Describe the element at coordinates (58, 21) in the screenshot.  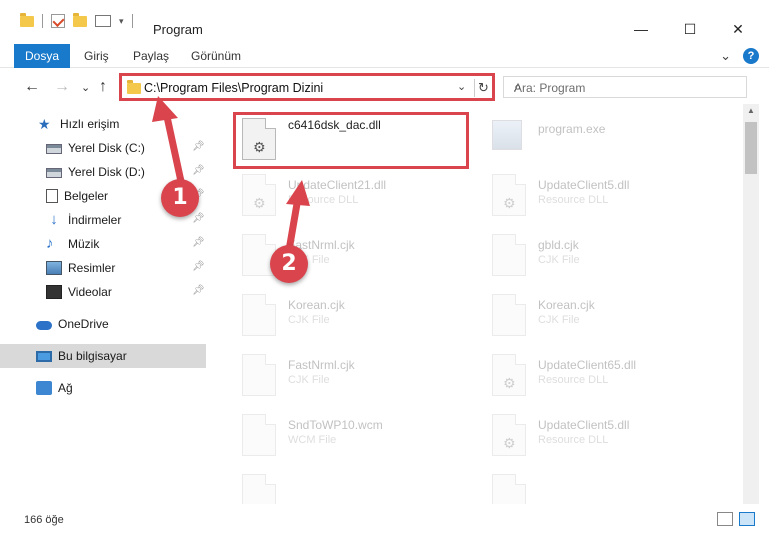
I see `properties-check-icon` at that location.